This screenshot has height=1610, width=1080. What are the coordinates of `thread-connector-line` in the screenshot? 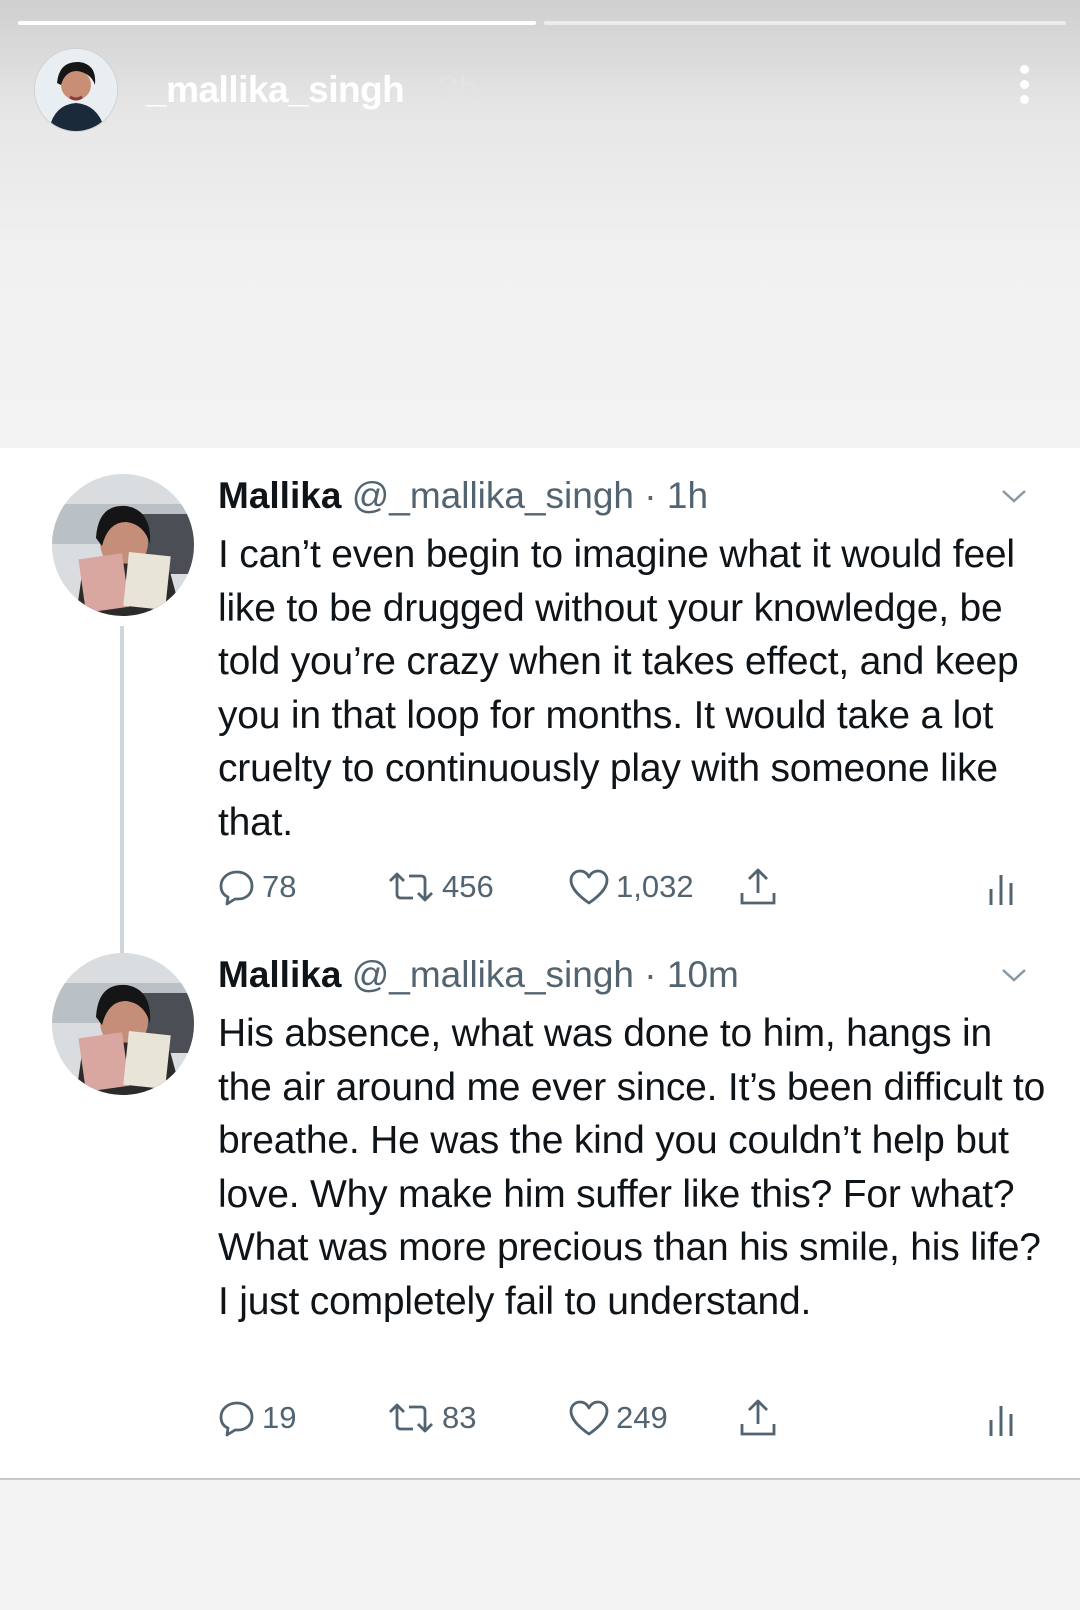 It's located at (122, 790).